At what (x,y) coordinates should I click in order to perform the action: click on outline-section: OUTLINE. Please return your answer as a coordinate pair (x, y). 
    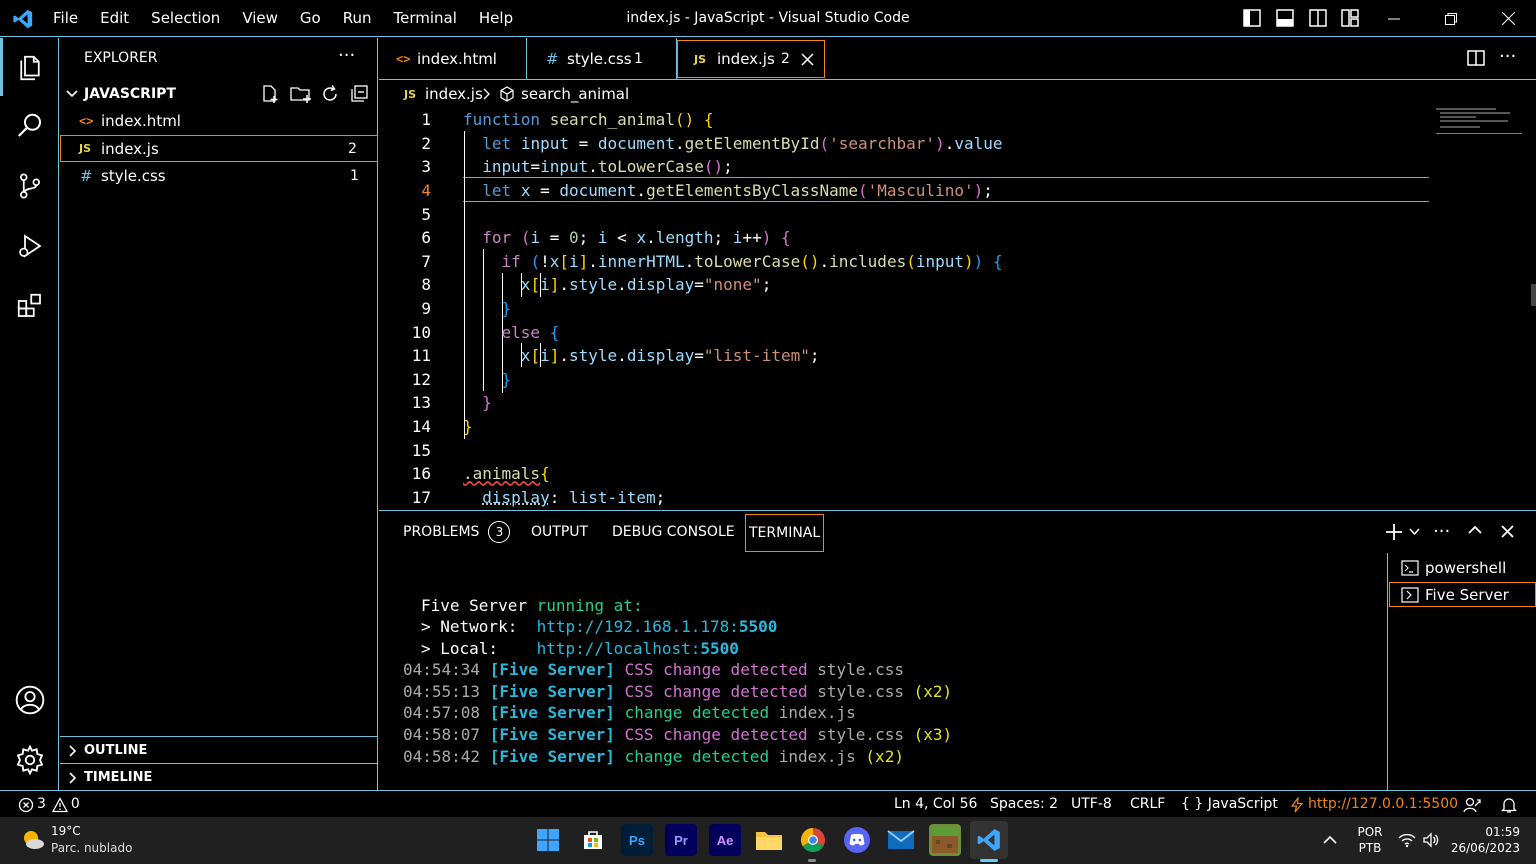
    Looking at the image, I should click on (219, 749).